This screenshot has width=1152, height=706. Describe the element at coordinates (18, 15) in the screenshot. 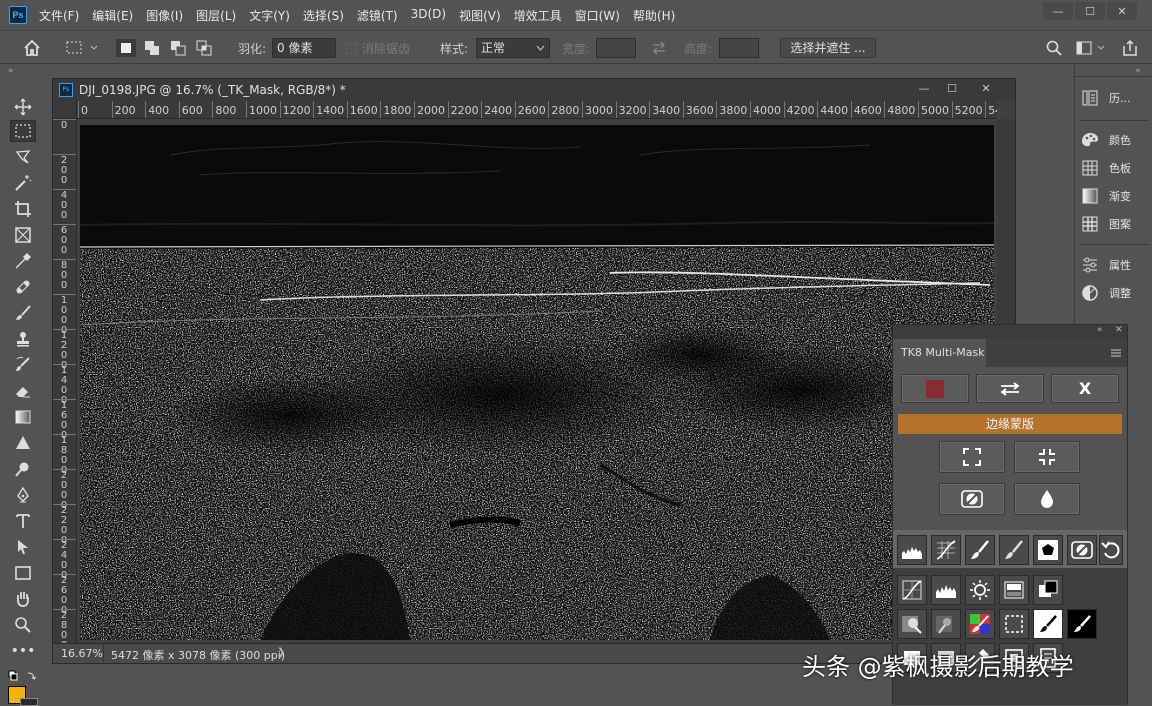

I see `photoshop-logo: Ps` at that location.